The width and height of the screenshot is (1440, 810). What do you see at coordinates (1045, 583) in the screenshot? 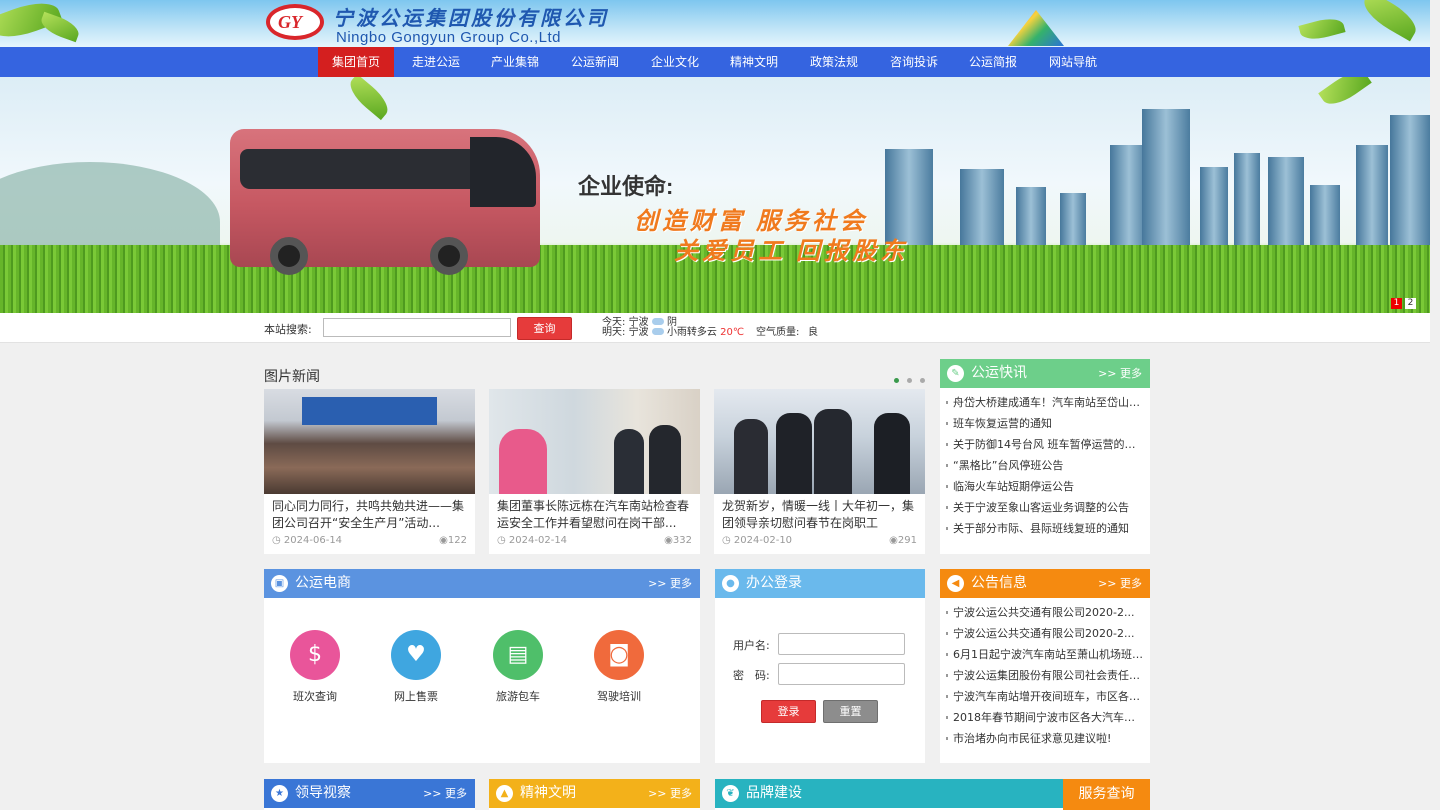
I see `notice-header: ◀ 公告信息 >> 更多` at bounding box center [1045, 583].